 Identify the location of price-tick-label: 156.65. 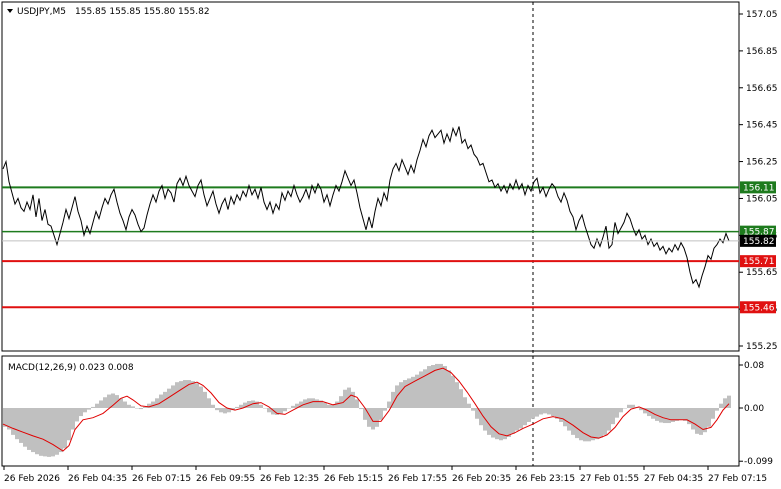
(762, 89).